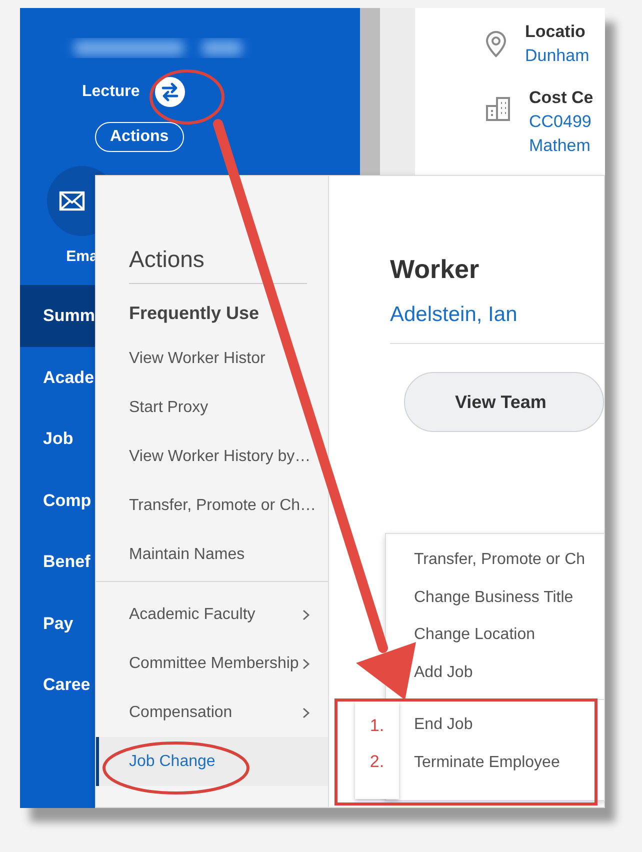 The height and width of the screenshot is (852, 642). Describe the element at coordinates (561, 98) in the screenshot. I see `detail-label: Cost Ce` at that location.